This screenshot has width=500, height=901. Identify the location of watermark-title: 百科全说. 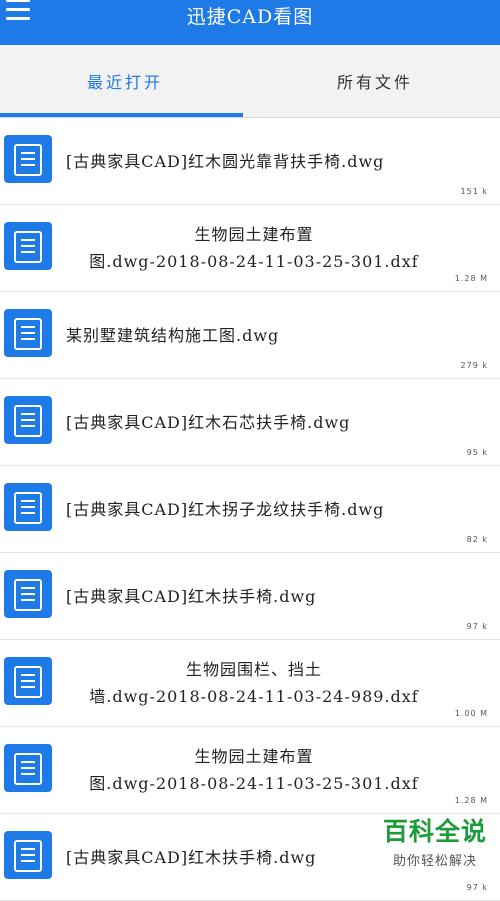
(434, 831).